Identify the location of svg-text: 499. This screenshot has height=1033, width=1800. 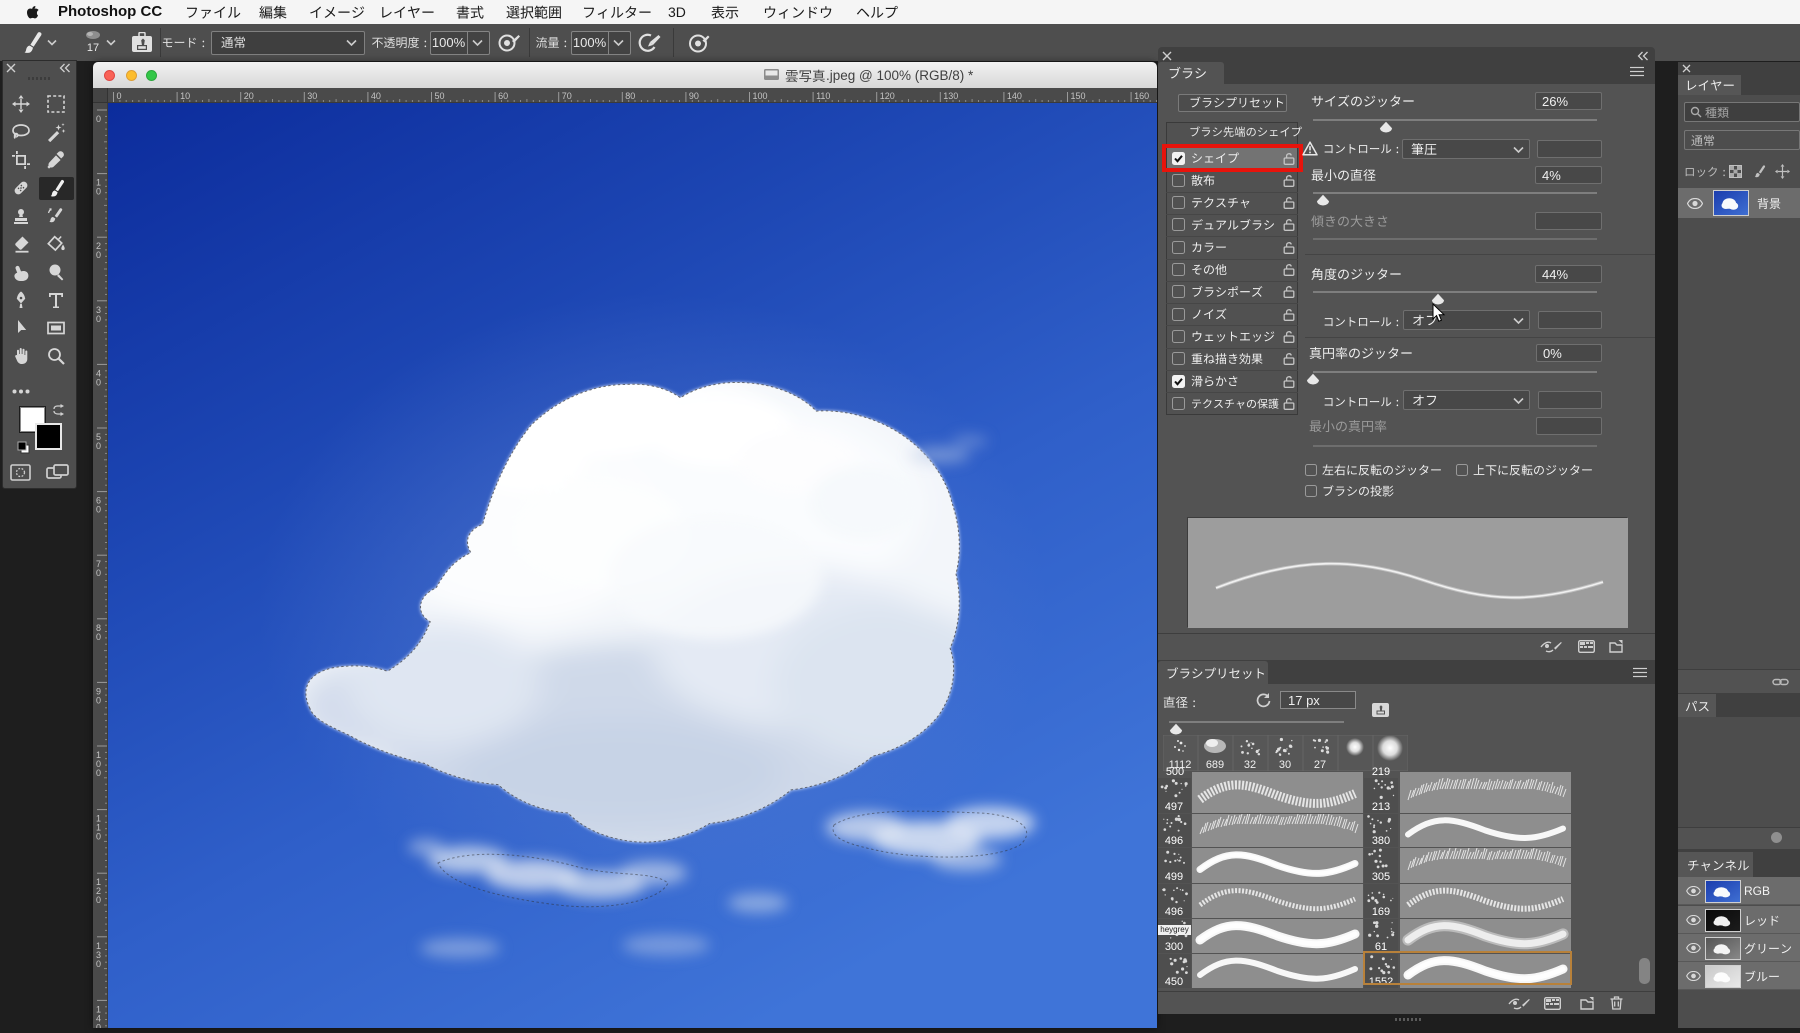
(1174, 877).